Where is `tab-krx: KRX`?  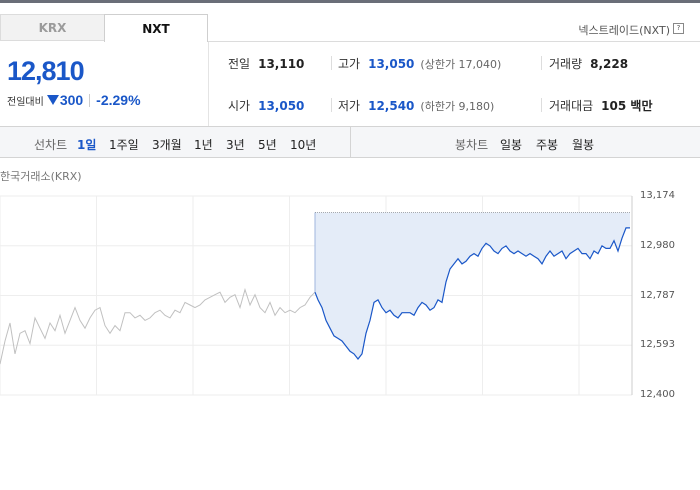 tab-krx: KRX is located at coordinates (52, 27).